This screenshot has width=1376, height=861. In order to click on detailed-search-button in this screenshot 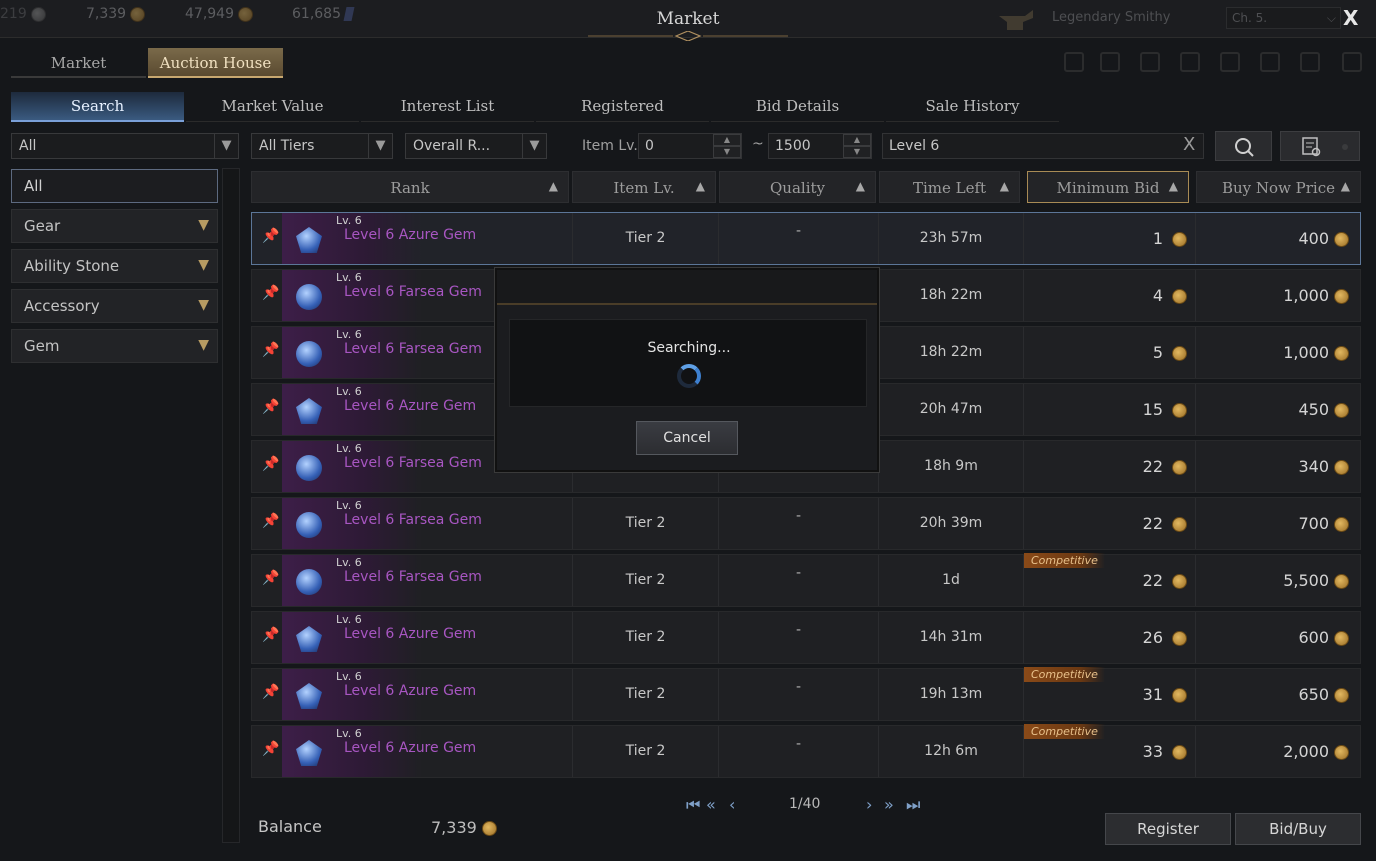, I will do `click(1320, 146)`.